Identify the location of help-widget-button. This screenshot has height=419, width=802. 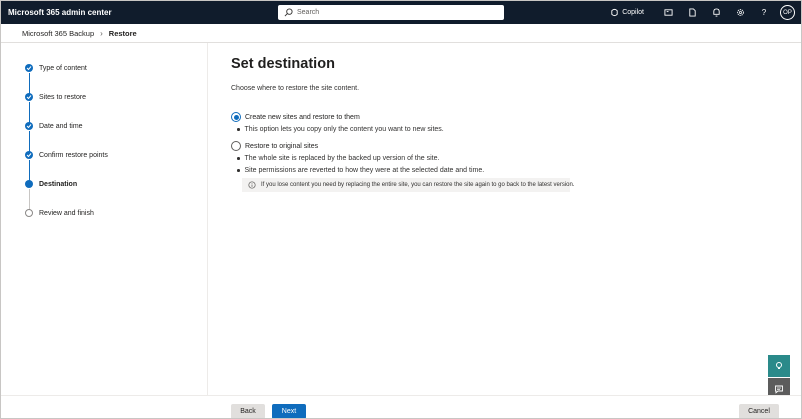
(779, 366).